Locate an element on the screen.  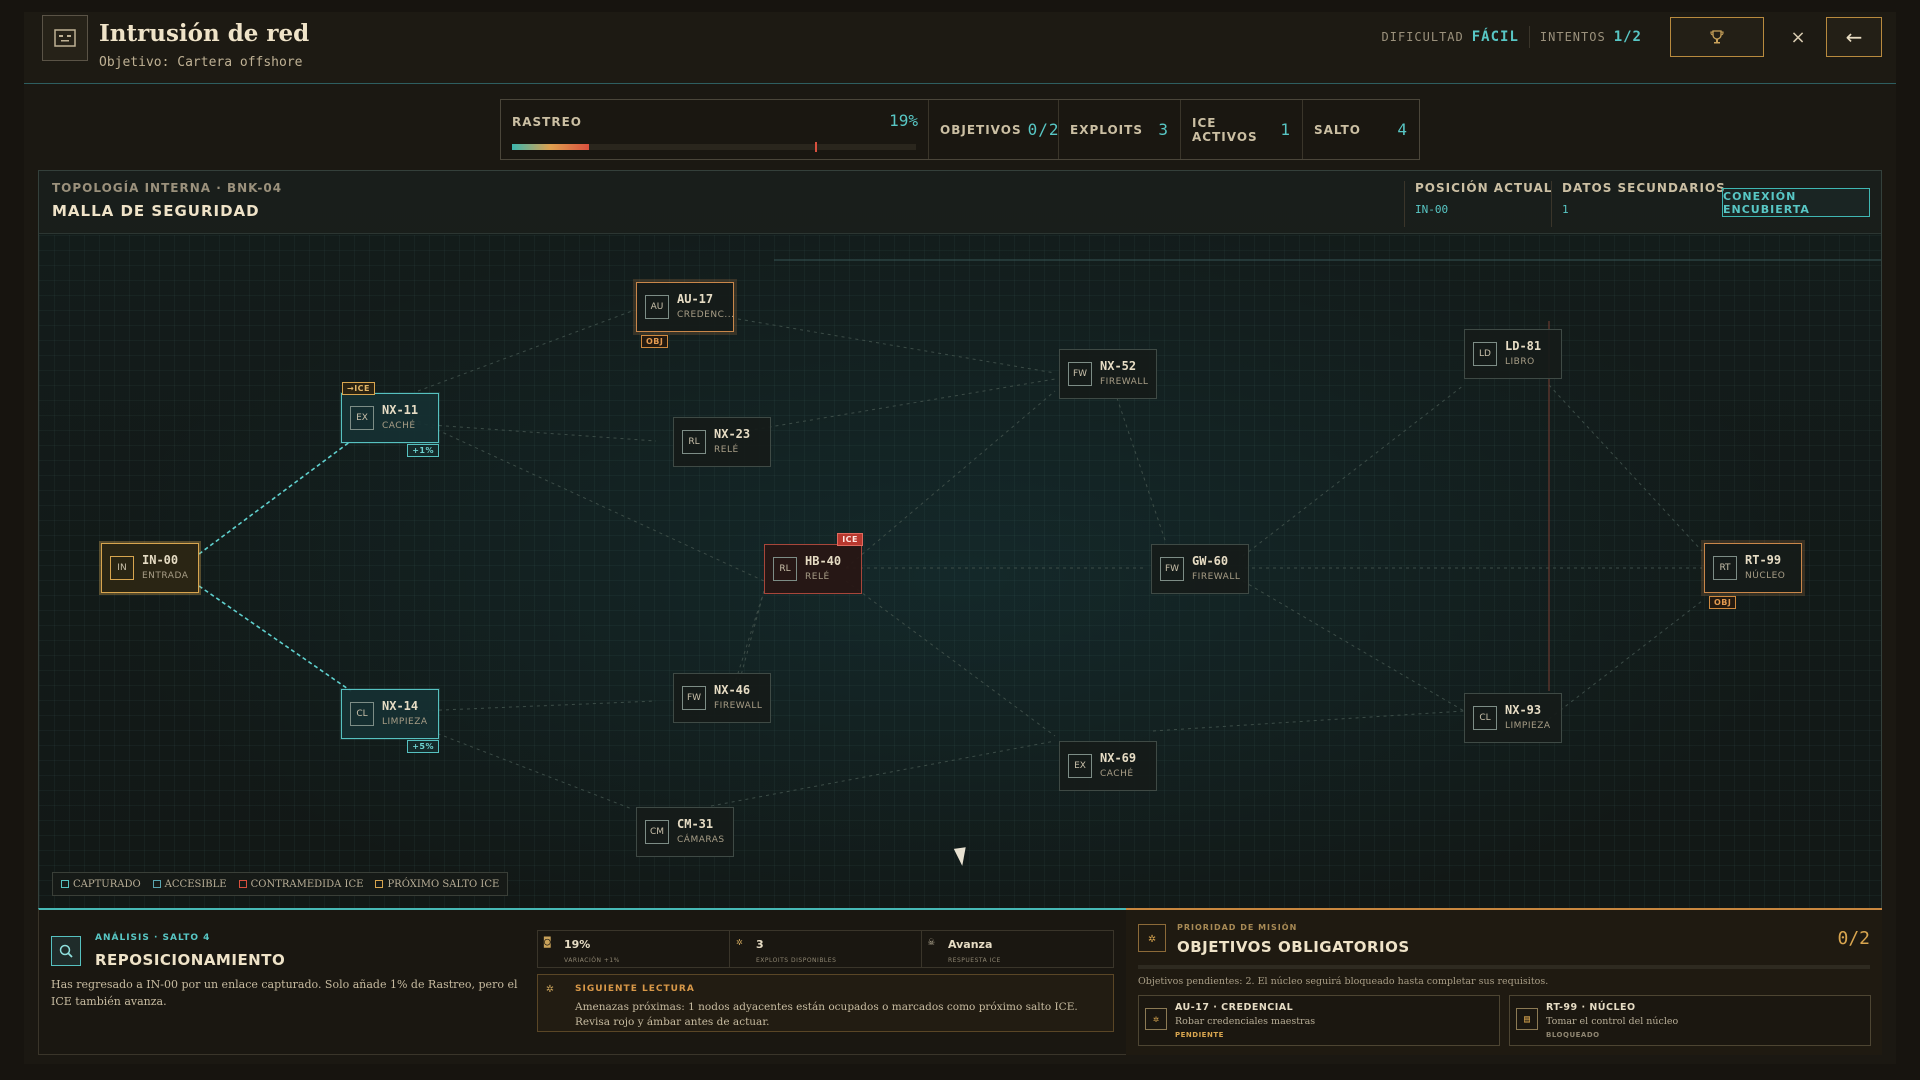
header-controls: DIFICULTAD FÁCIL INTENTOS 1/2 × ← is located at coordinates (1627, 37).